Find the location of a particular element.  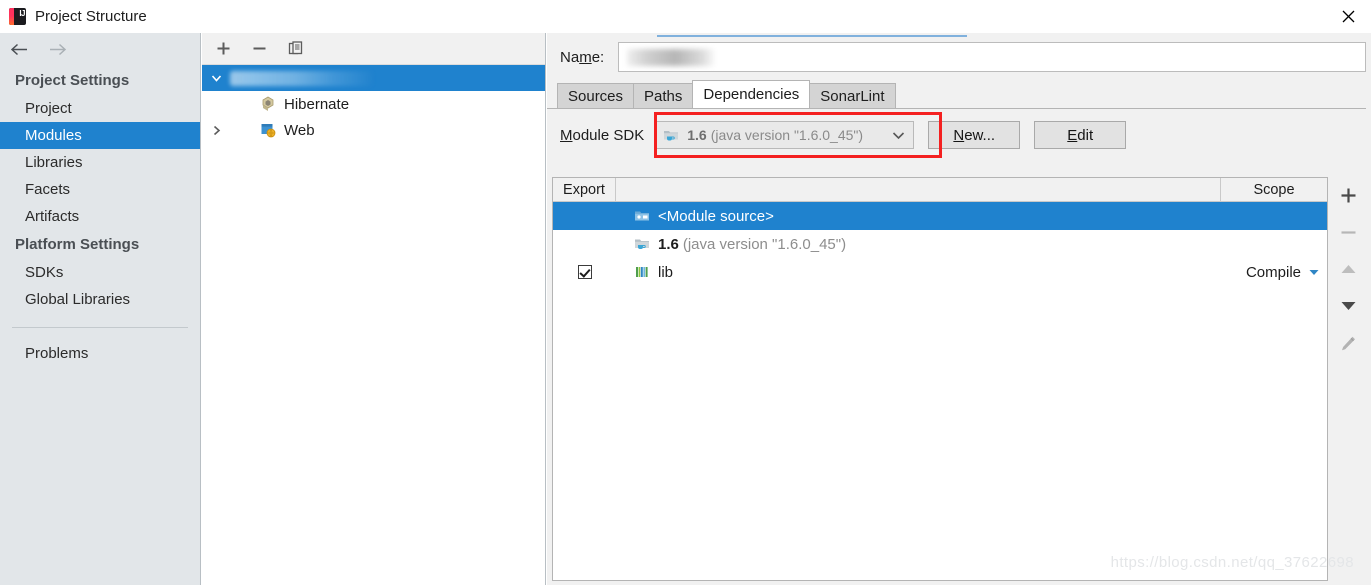

sidebar-item-artifacts: Artifacts is located at coordinates (100, 216).